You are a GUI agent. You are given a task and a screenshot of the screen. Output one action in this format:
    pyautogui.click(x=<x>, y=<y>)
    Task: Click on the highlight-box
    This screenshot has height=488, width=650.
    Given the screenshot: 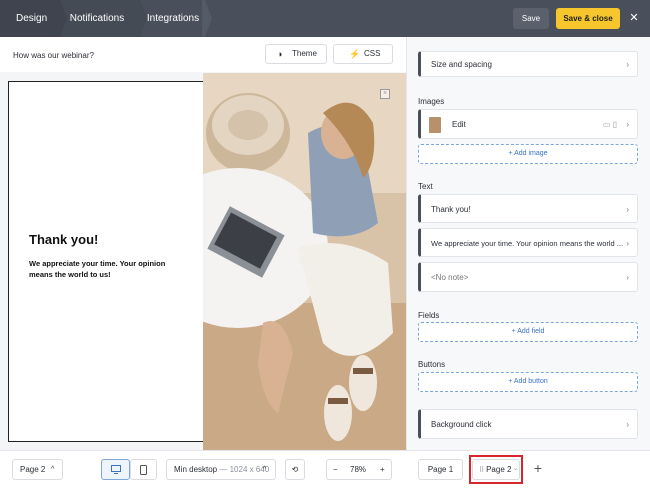 What is the action you would take?
    pyautogui.click(x=496, y=469)
    